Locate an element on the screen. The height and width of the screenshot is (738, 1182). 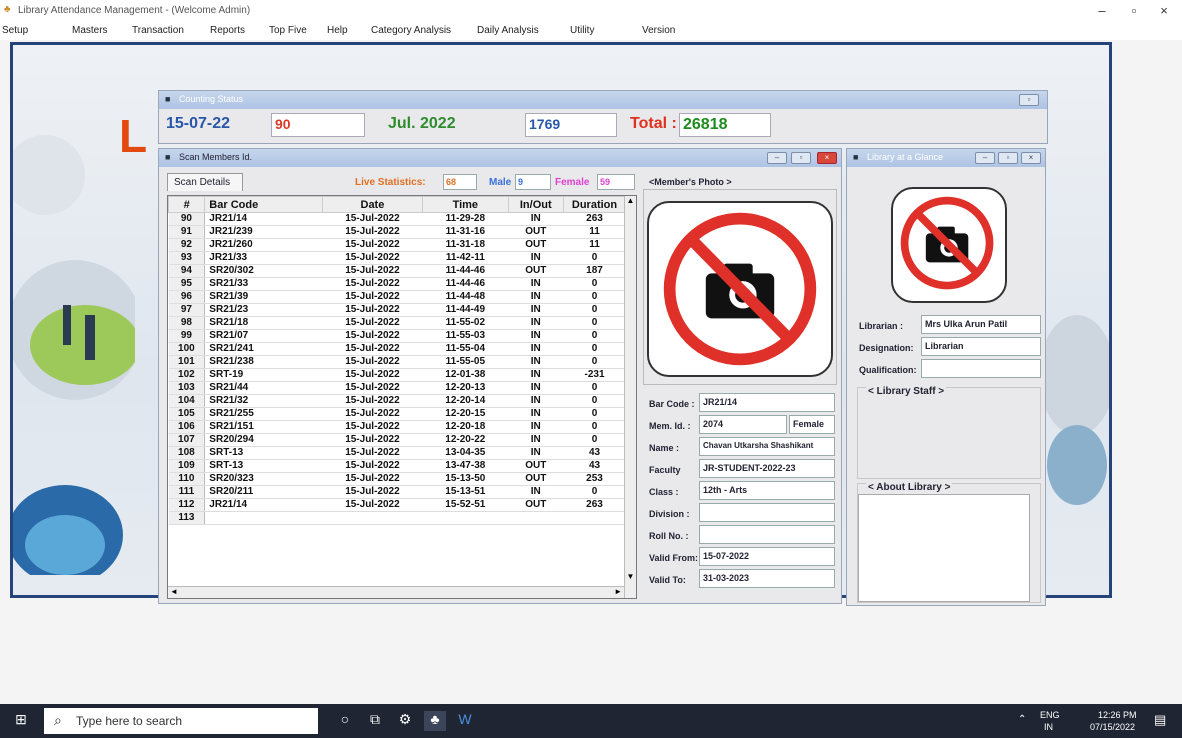
valid-from-field: 15-07-2022 is located at coordinates (767, 556).